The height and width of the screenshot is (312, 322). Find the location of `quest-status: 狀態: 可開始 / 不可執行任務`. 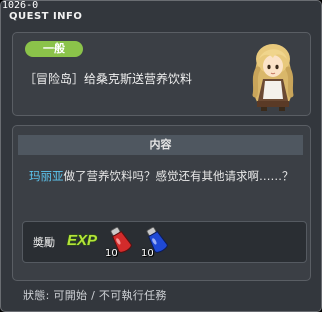

quest-status: 狀態: 可開始 / 不可執行任務 is located at coordinates (95, 295).